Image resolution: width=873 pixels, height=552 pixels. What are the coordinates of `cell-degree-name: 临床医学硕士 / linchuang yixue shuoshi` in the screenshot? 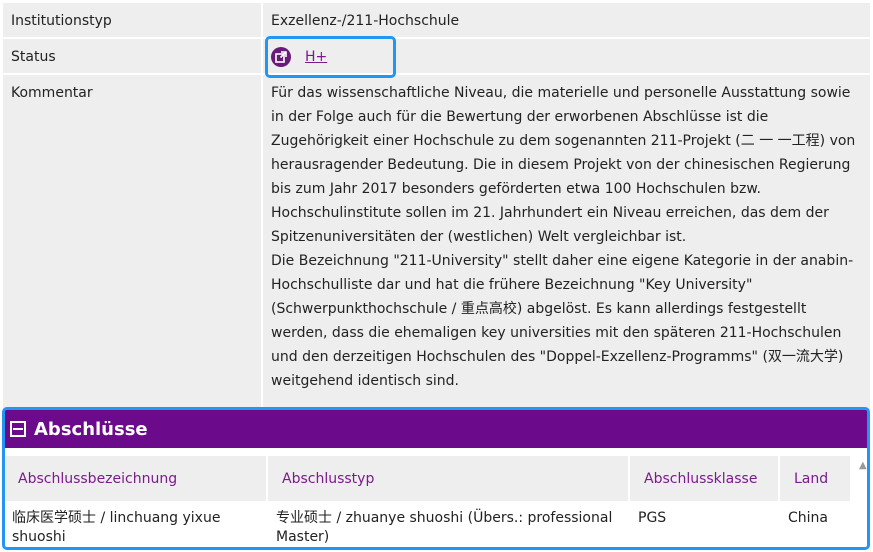 It's located at (116, 527).